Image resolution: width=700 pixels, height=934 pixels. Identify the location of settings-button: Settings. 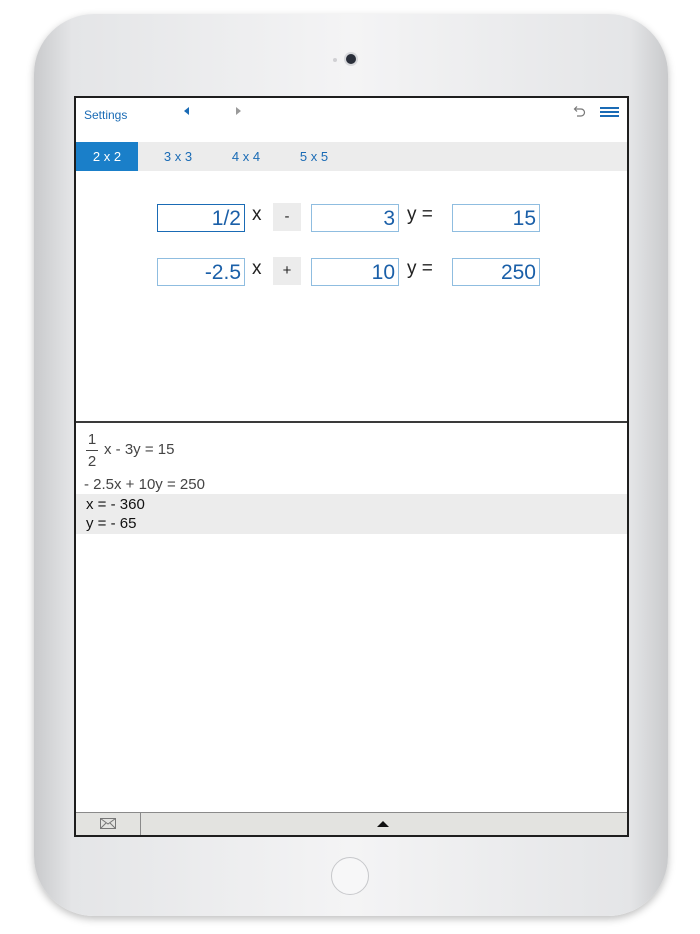
(105, 115).